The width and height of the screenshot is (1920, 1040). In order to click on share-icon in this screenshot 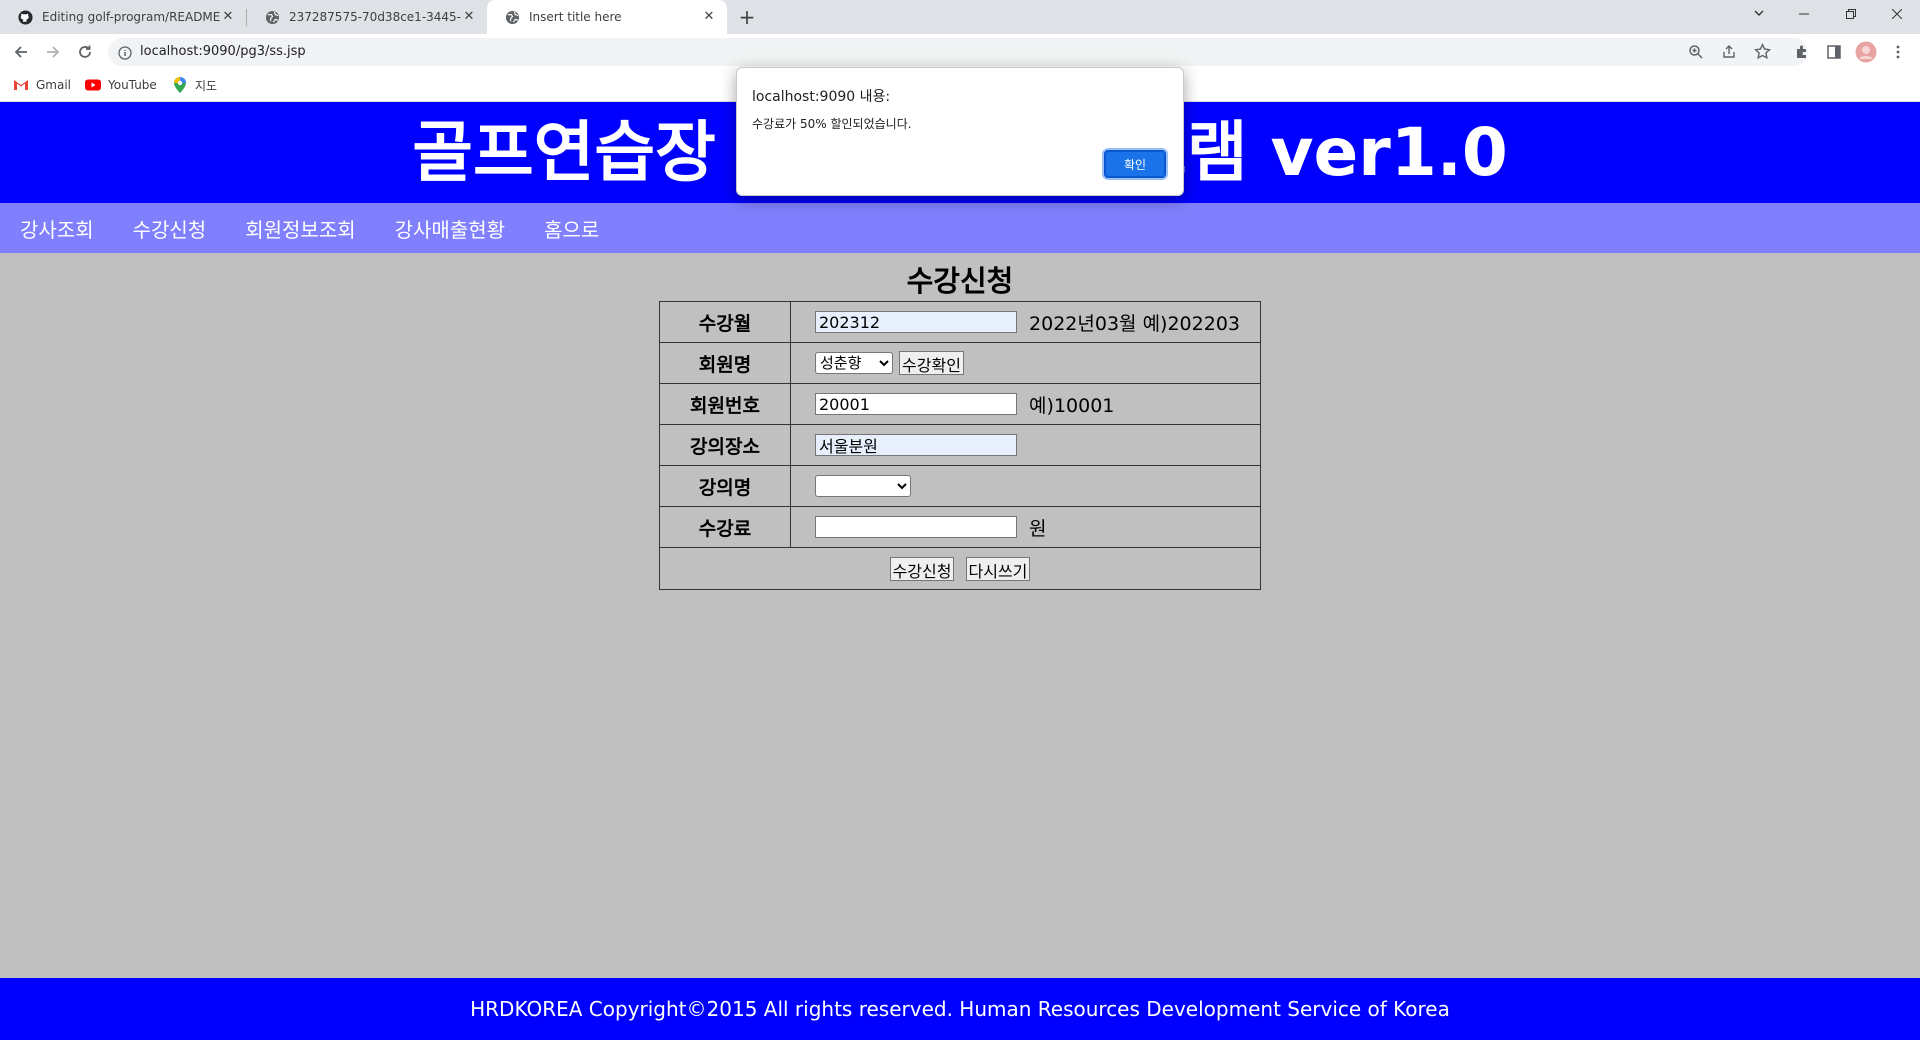, I will do `click(1729, 54)`.